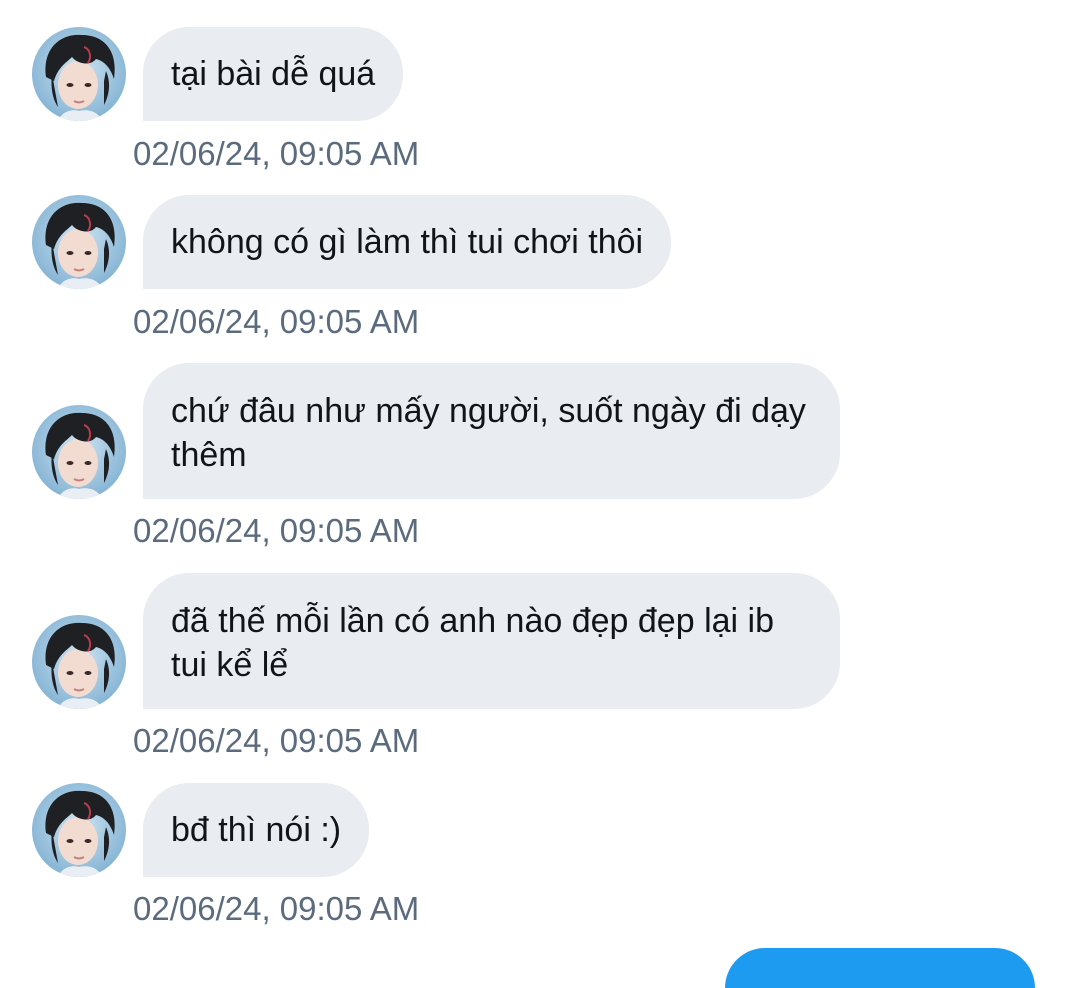 This screenshot has width=1080, height=988. I want to click on message-bubble: bđ thì nói :), so click(256, 830).